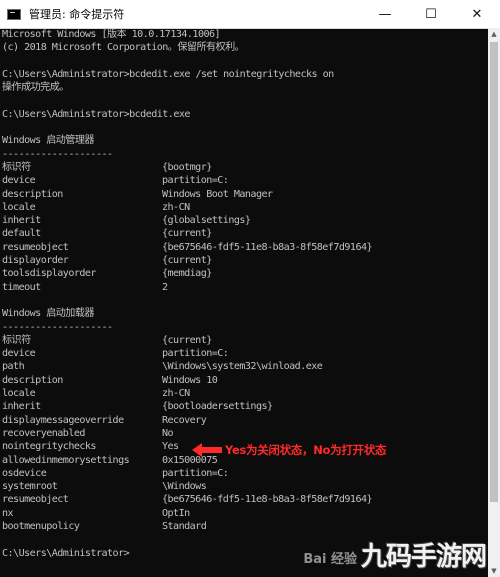 The height and width of the screenshot is (577, 500). I want to click on window-controls: — ☐ ✕, so click(431, 14).